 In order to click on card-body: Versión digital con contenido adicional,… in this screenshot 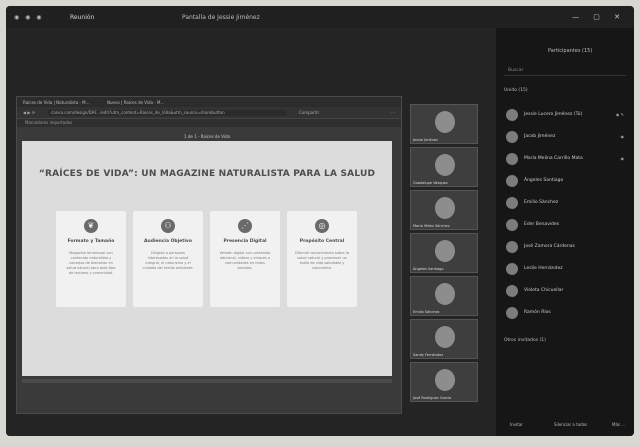, I will do `click(245, 260)`.